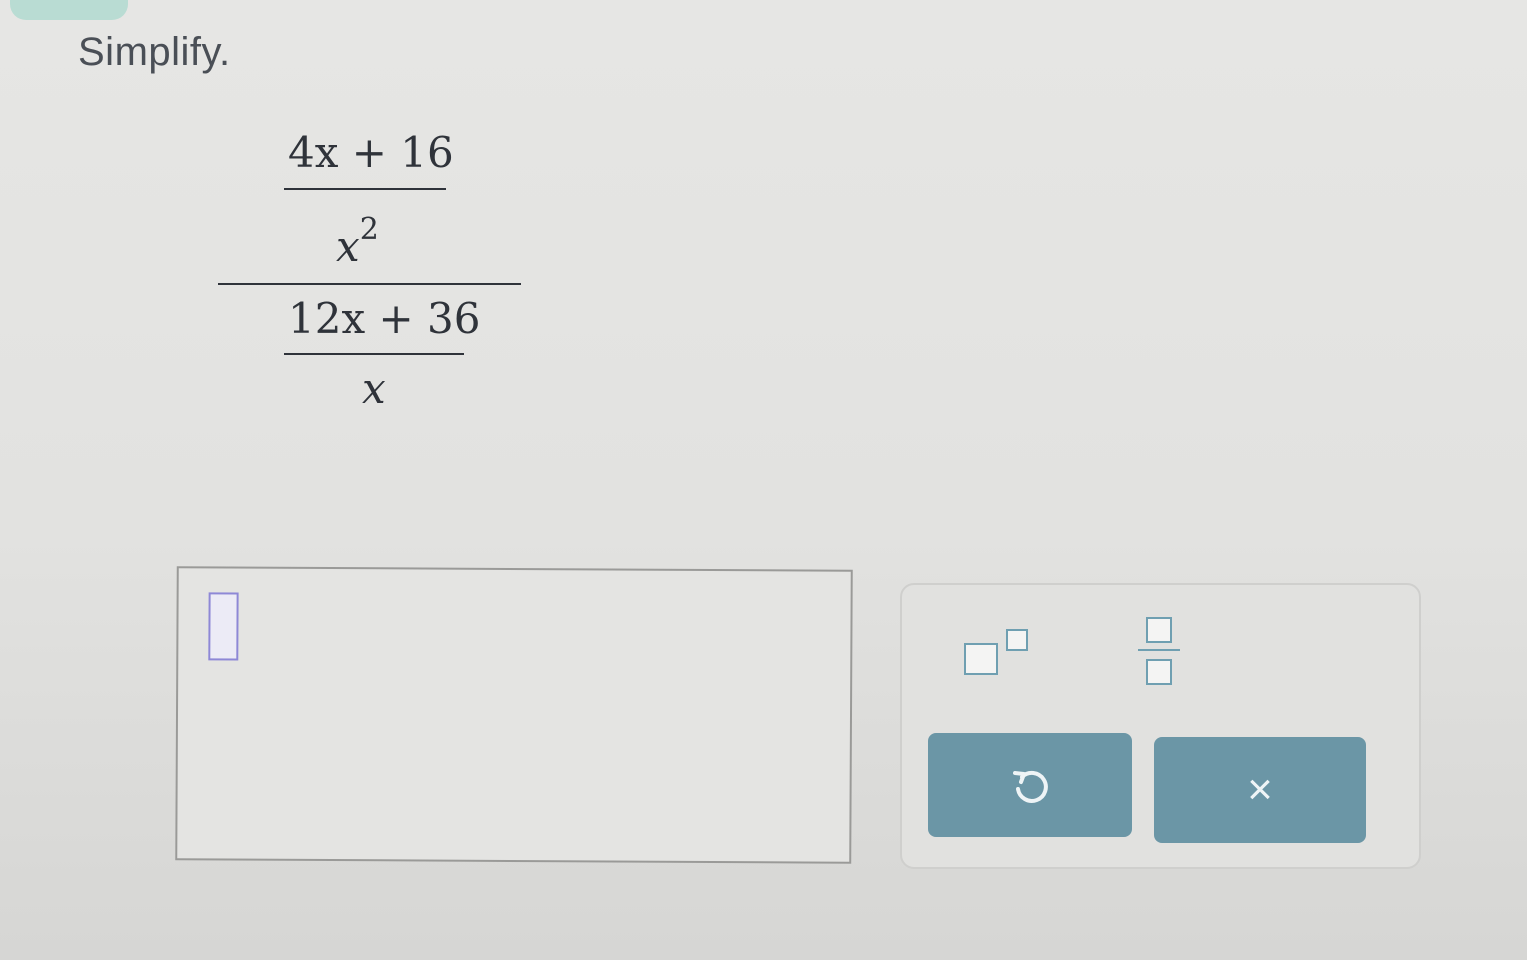 Image resolution: width=1527 pixels, height=960 pixels. I want to click on superscript-template-icon, so click(996, 649).